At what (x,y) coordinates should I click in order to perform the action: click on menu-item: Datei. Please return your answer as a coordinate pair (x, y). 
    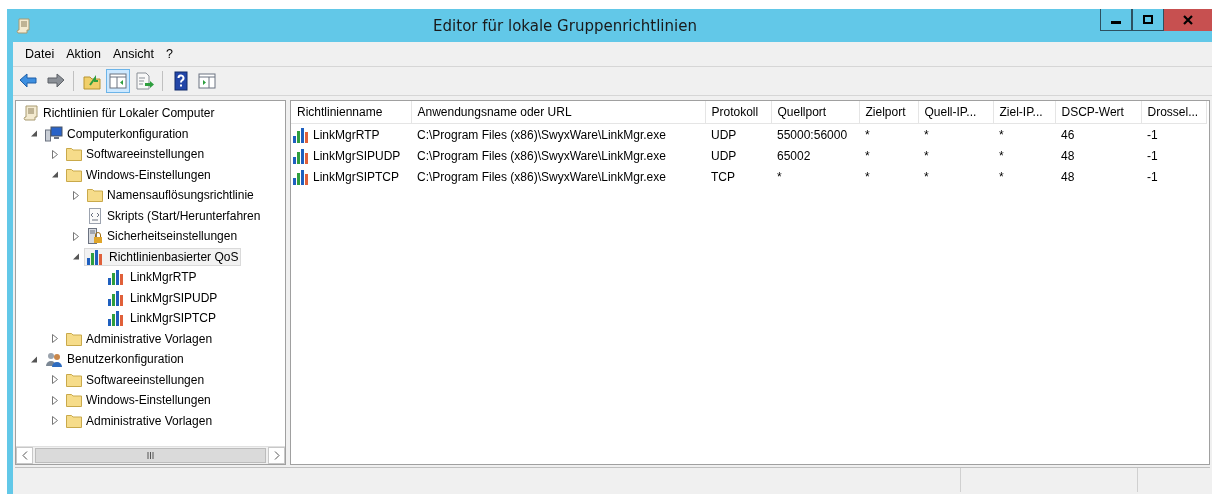
    Looking at the image, I should click on (40, 54).